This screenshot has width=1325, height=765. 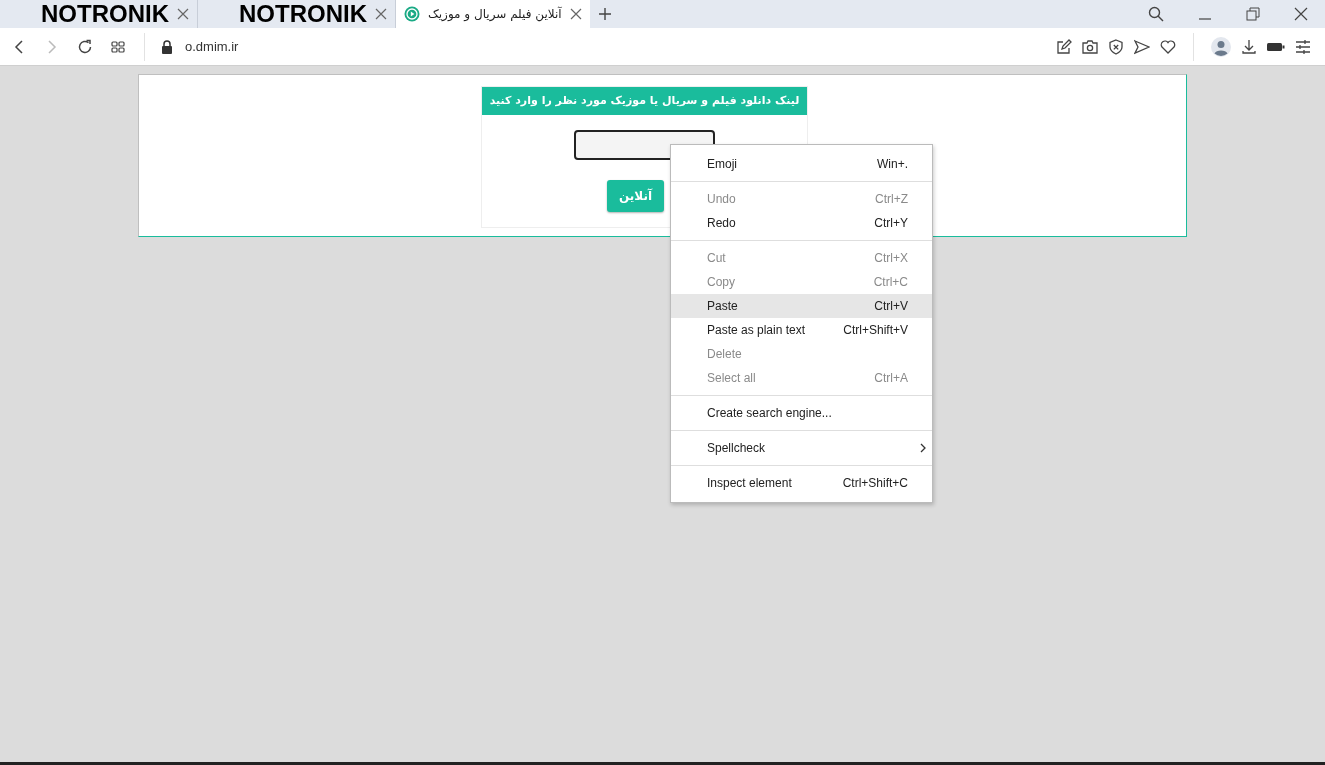 I want to click on menu-shortcut: Ctrl+Y, so click(x=891, y=223).